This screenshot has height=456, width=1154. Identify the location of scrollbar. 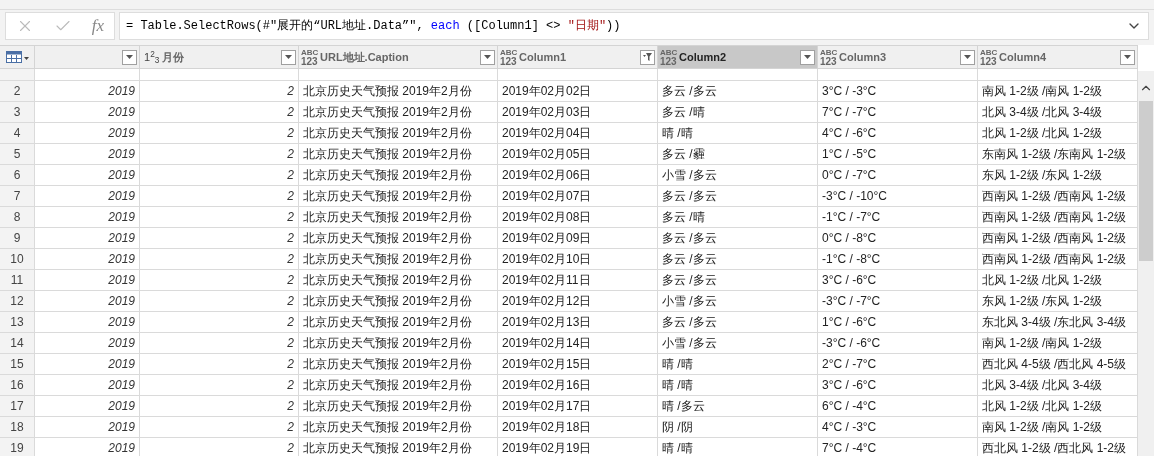
(1146, 263).